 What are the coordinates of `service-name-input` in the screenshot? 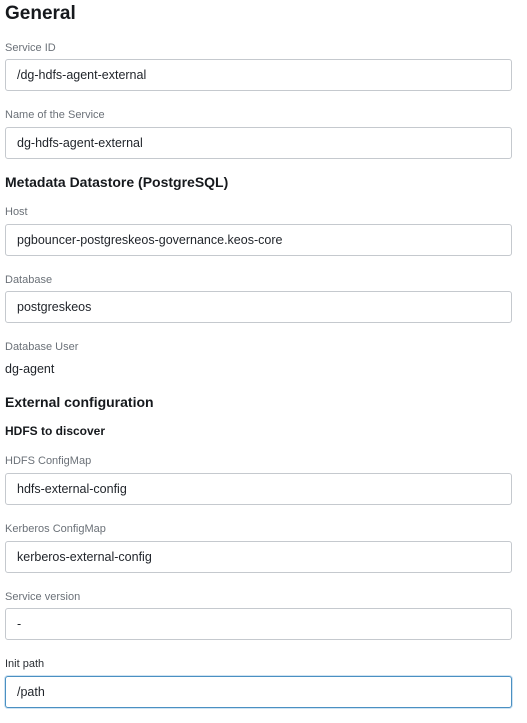 It's located at (258, 143).